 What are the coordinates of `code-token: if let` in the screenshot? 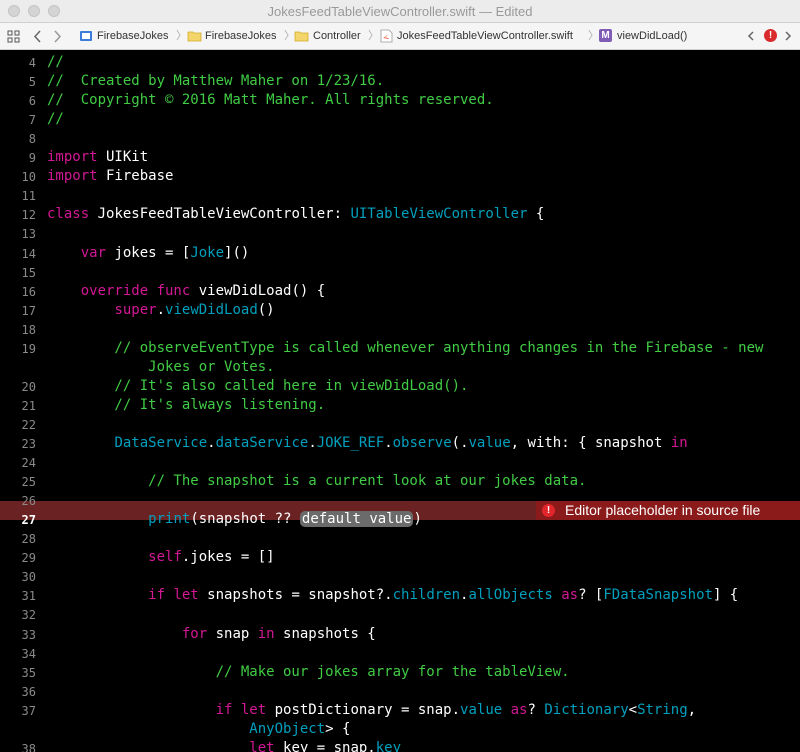 It's located at (173, 595).